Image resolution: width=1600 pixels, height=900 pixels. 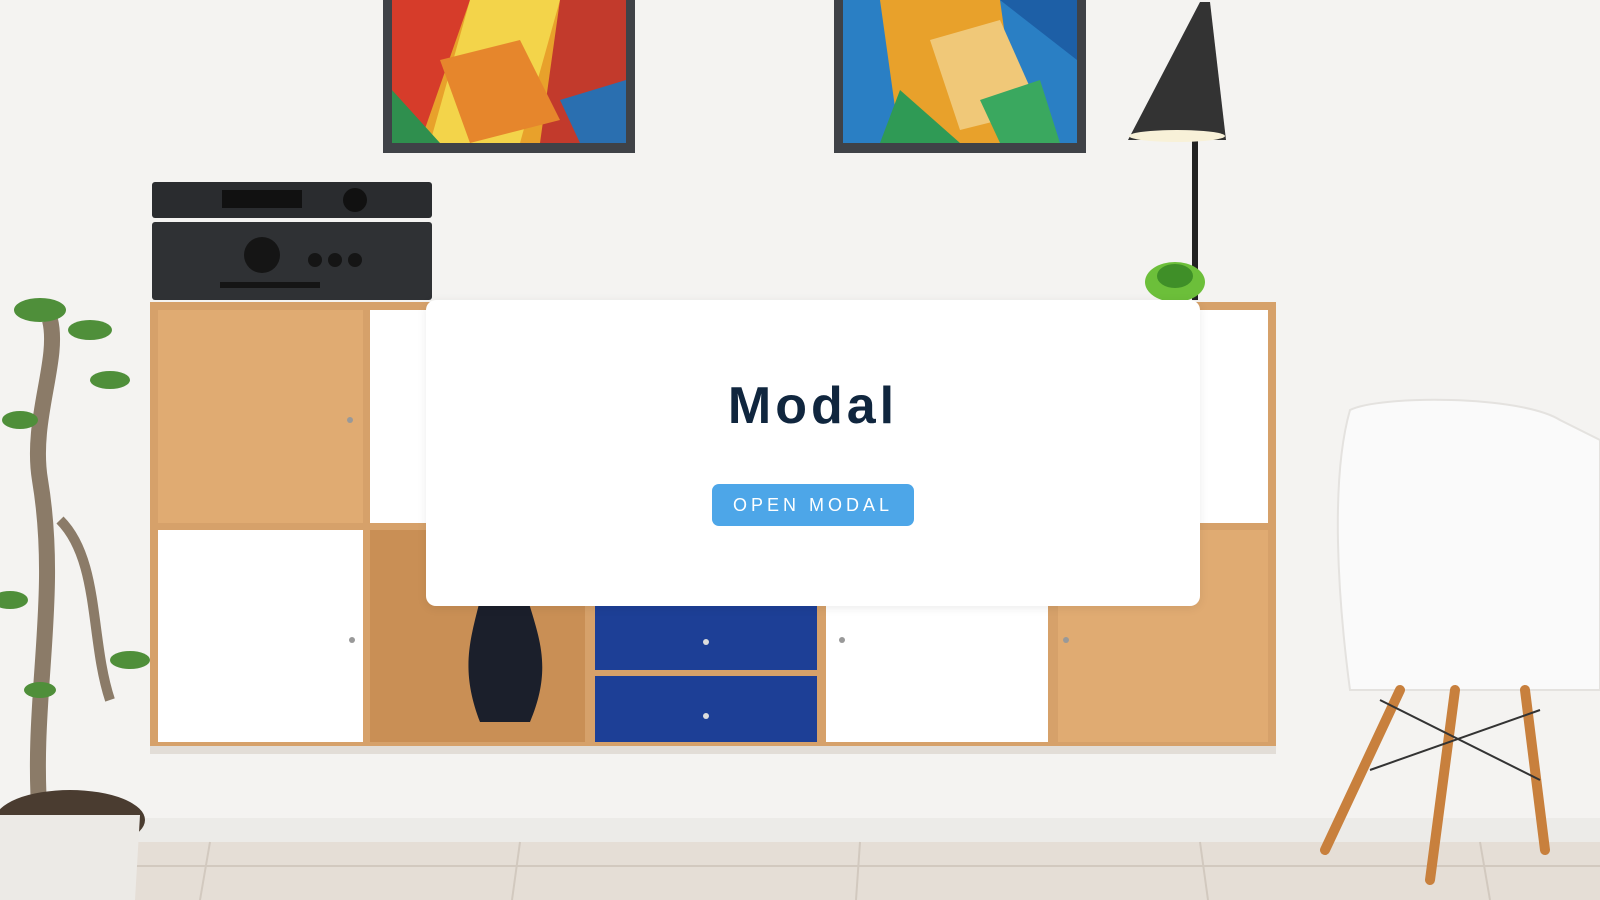 I want to click on open-modal-button: OPEN MODAL, so click(x=813, y=505).